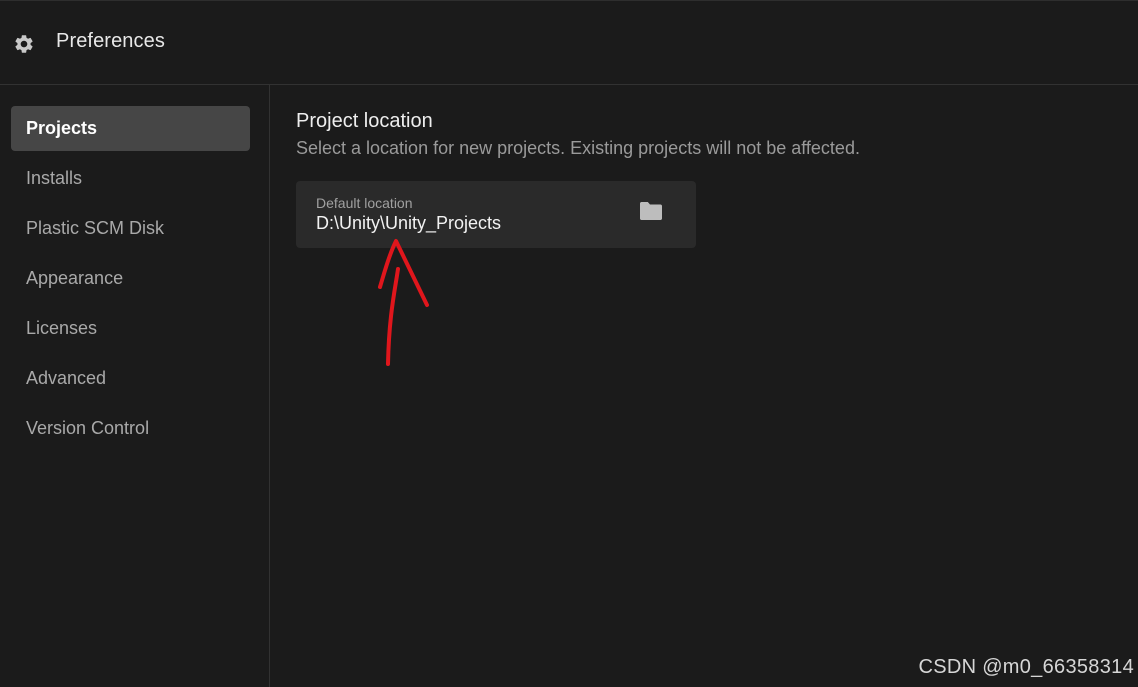 This screenshot has width=1138, height=687. Describe the element at coordinates (130, 278) in the screenshot. I see `sidebar-item-appearance: Appearance` at that location.